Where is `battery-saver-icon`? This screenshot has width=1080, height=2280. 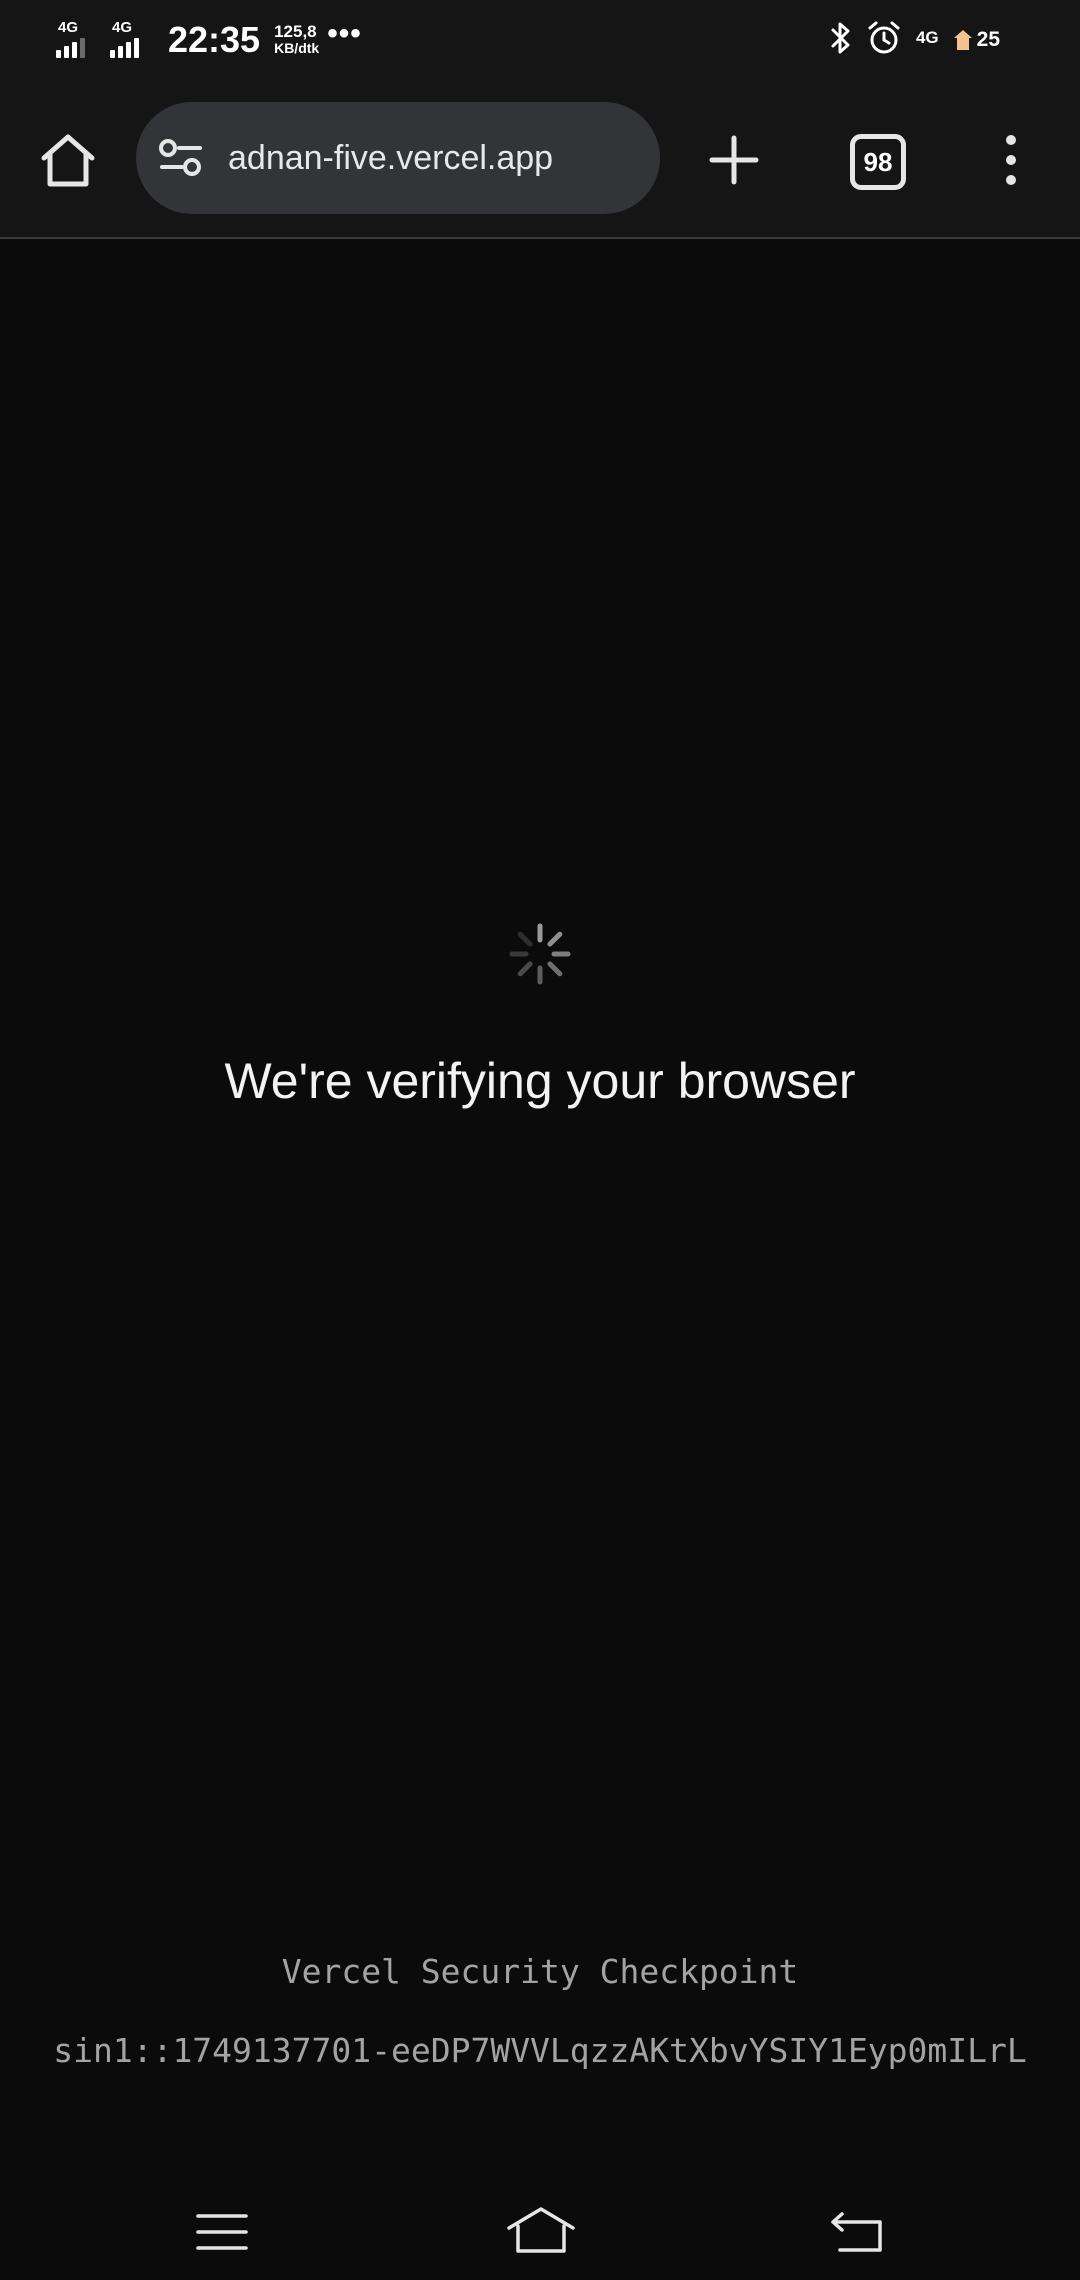
battery-saver-icon is located at coordinates (962, 40).